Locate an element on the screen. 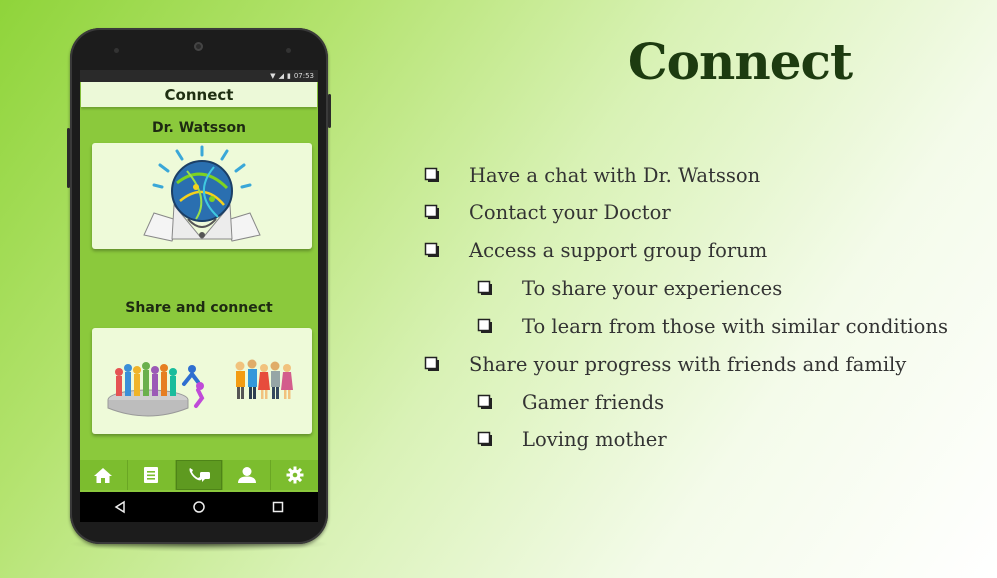 The image size is (997, 578). front-camera is located at coordinates (198, 46).